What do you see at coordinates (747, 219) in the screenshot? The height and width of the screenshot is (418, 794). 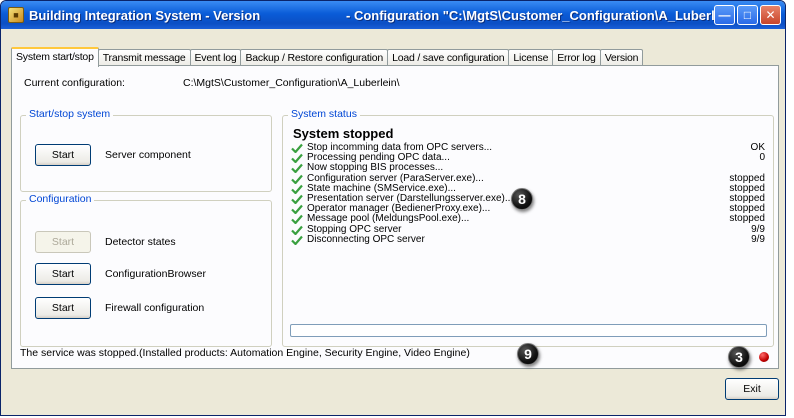 I see `status-item-value: stopped` at bounding box center [747, 219].